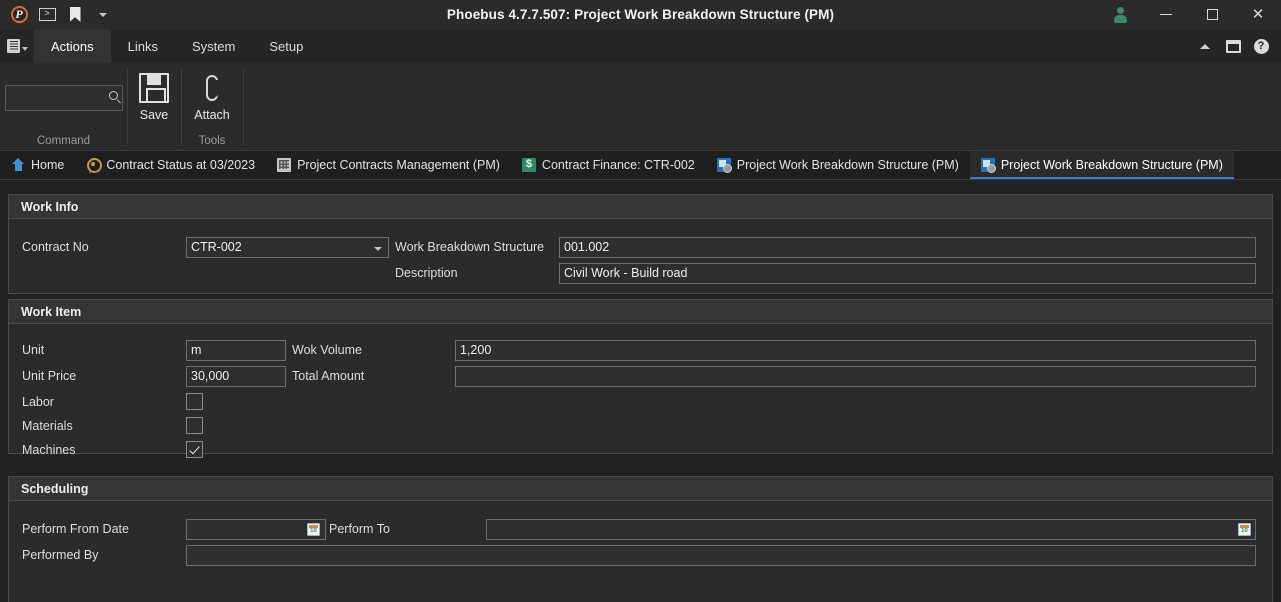 The image size is (1281, 602). Describe the element at coordinates (1166, 14) in the screenshot. I see `minimize-button` at that location.